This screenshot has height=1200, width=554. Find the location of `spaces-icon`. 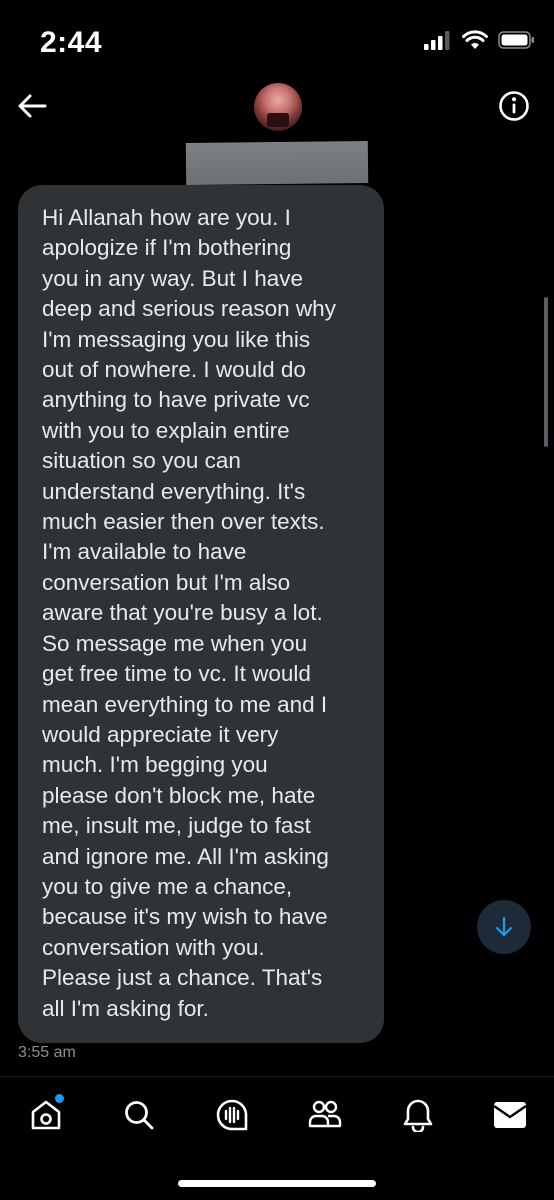

spaces-icon is located at coordinates (232, 1115).